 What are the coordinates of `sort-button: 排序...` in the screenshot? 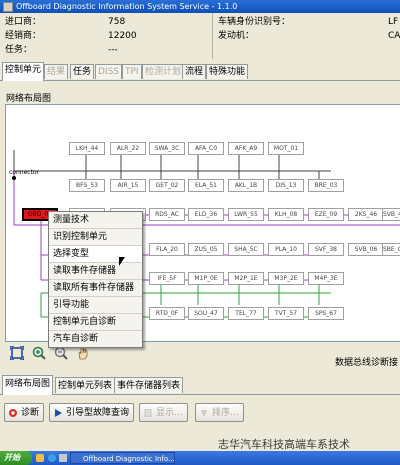 It's located at (219, 412).